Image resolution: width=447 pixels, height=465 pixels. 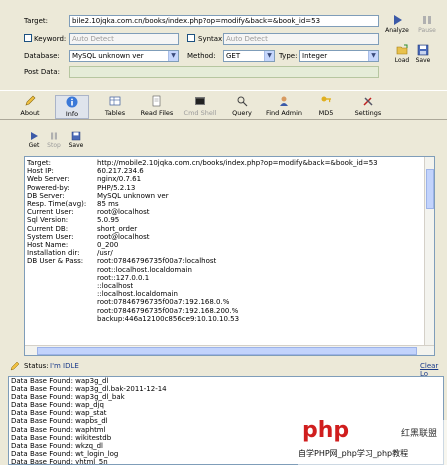 What do you see at coordinates (372, 441) in the screenshot?
I see `watermark: php 红黑联盟 自学PHP网_php学习_php教程` at bounding box center [372, 441].